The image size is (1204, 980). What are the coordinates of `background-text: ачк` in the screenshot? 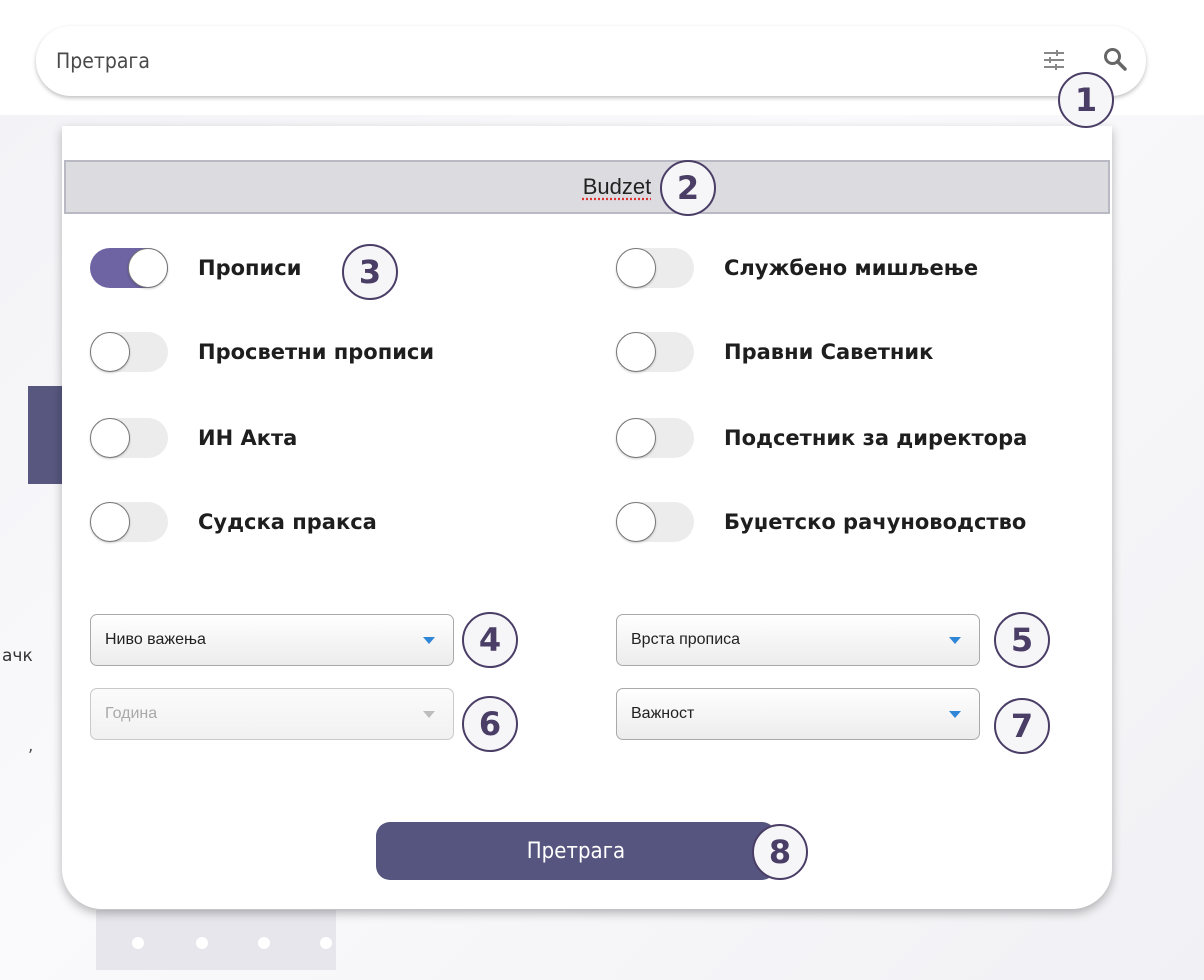 It's located at (17, 656).